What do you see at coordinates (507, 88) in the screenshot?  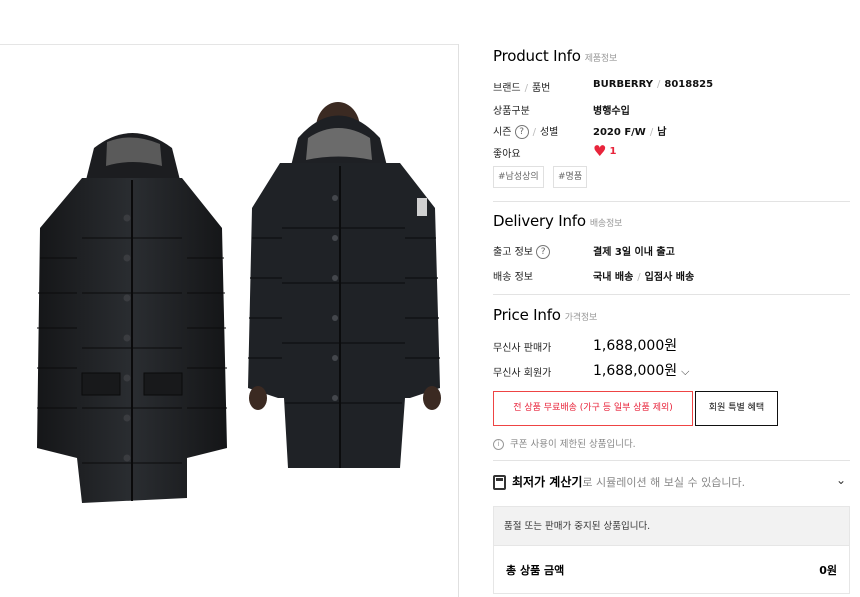 I see `brand-label: 브랜드` at bounding box center [507, 88].